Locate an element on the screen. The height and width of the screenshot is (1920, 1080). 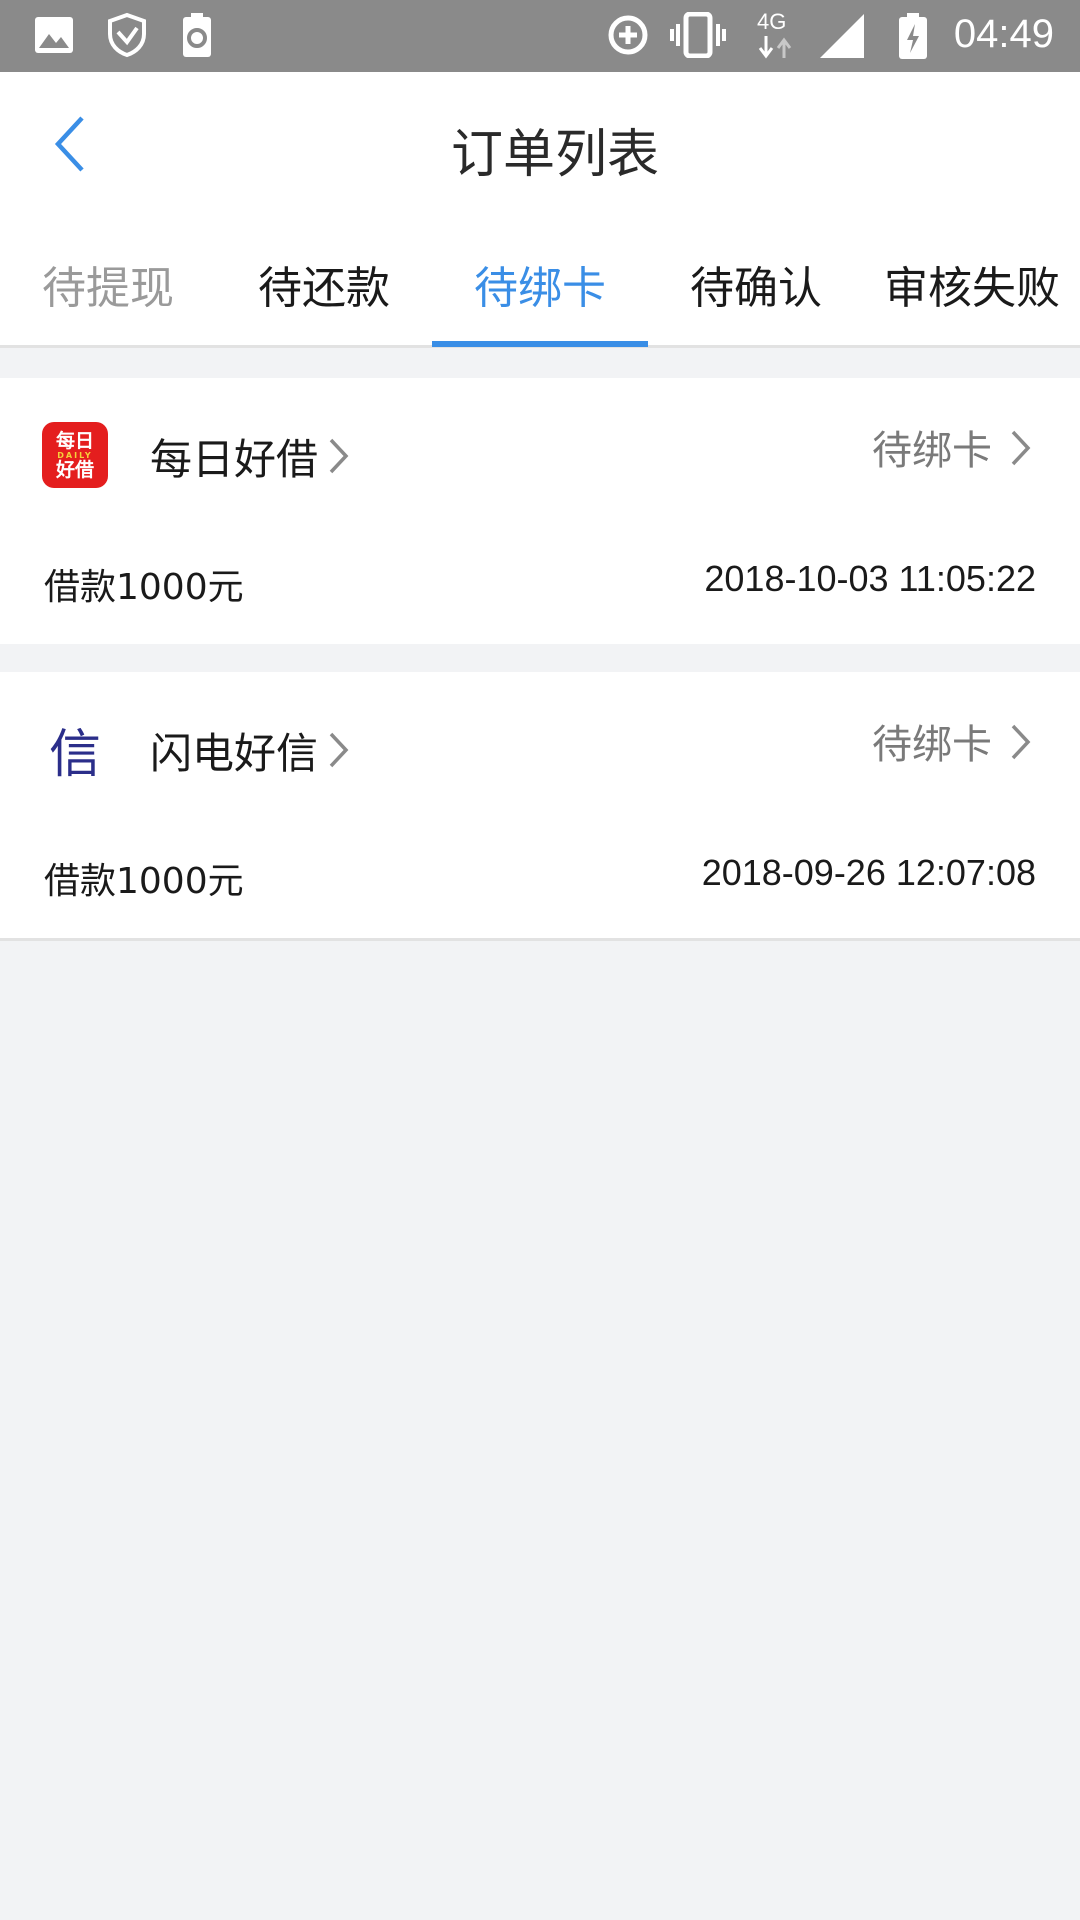
tab-pending-repayment: 待还款 is located at coordinates (324, 284).